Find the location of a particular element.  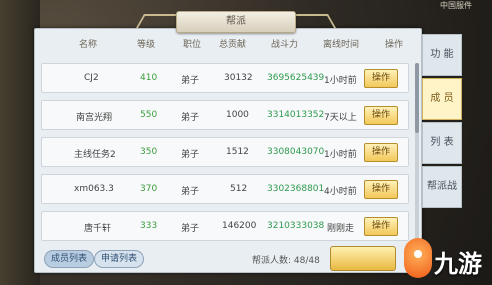

member-contribution: 1000 is located at coordinates (237, 115).